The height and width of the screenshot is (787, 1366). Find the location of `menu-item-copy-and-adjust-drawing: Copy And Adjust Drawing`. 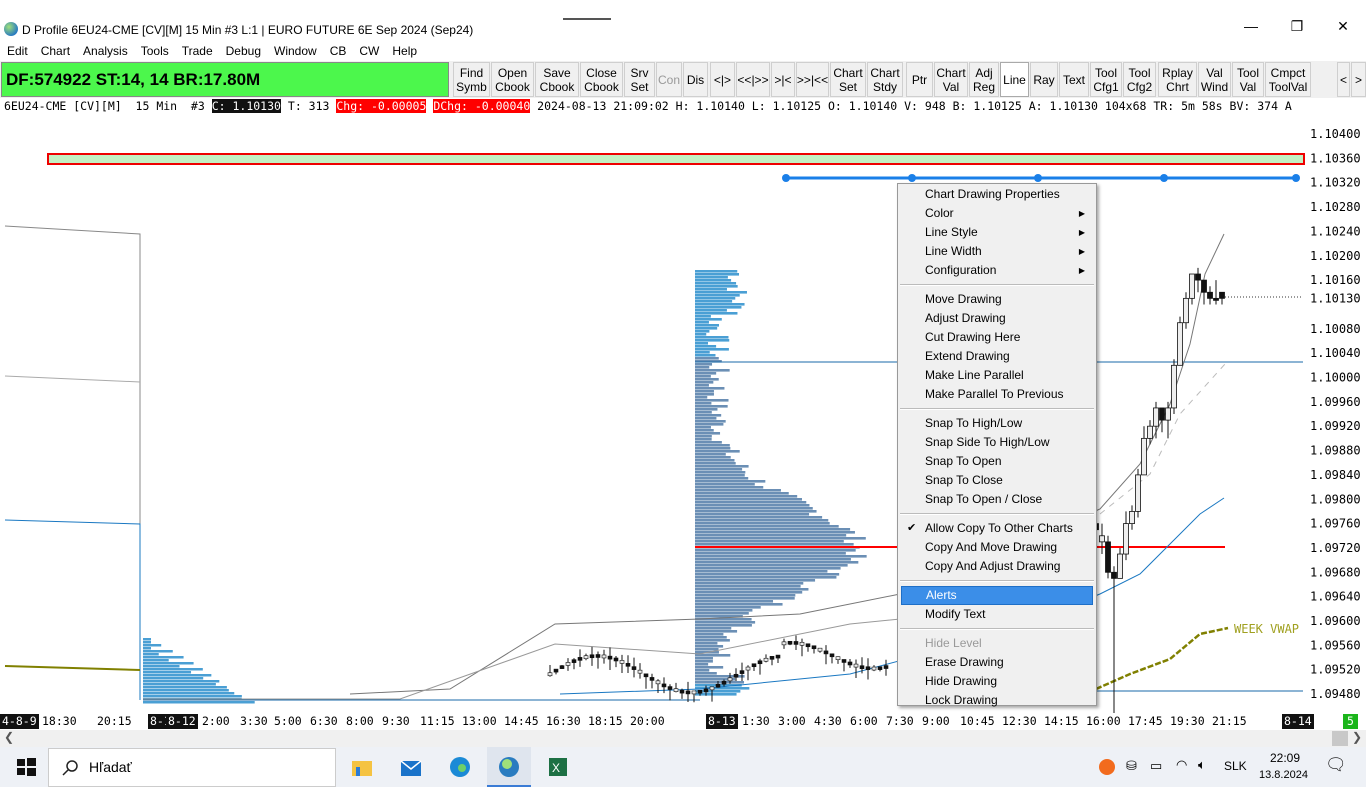

menu-item-copy-and-adjust-drawing: Copy And Adjust Drawing is located at coordinates (997, 566).